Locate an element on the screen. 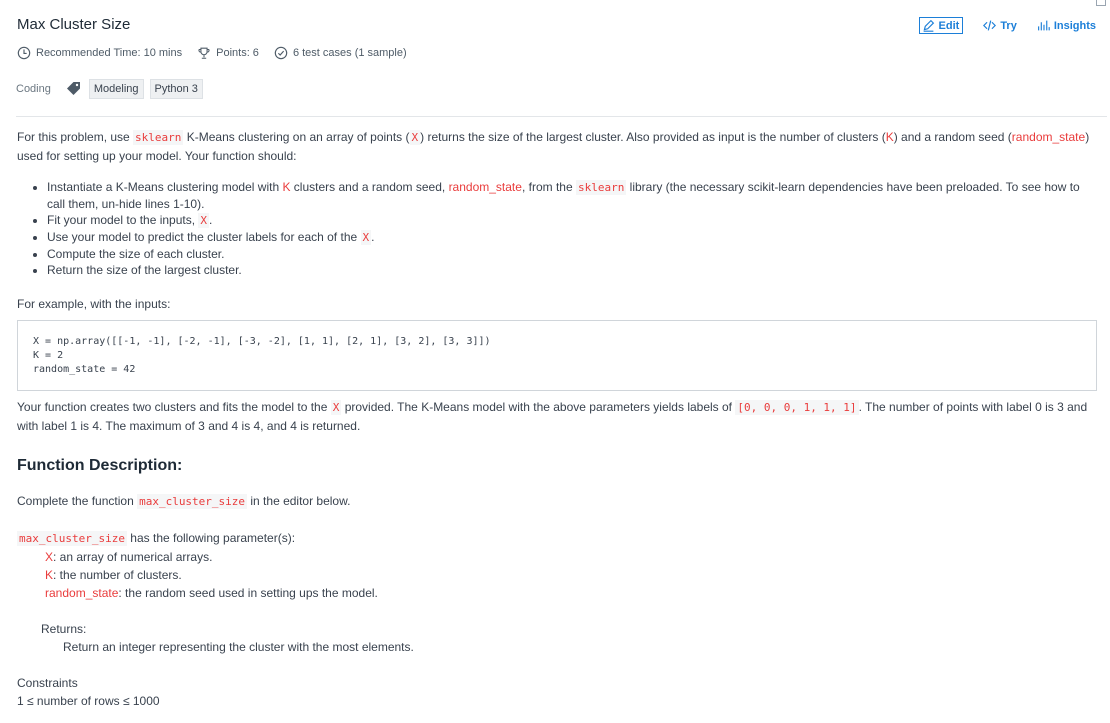  try-label: Try is located at coordinates (1008, 25).